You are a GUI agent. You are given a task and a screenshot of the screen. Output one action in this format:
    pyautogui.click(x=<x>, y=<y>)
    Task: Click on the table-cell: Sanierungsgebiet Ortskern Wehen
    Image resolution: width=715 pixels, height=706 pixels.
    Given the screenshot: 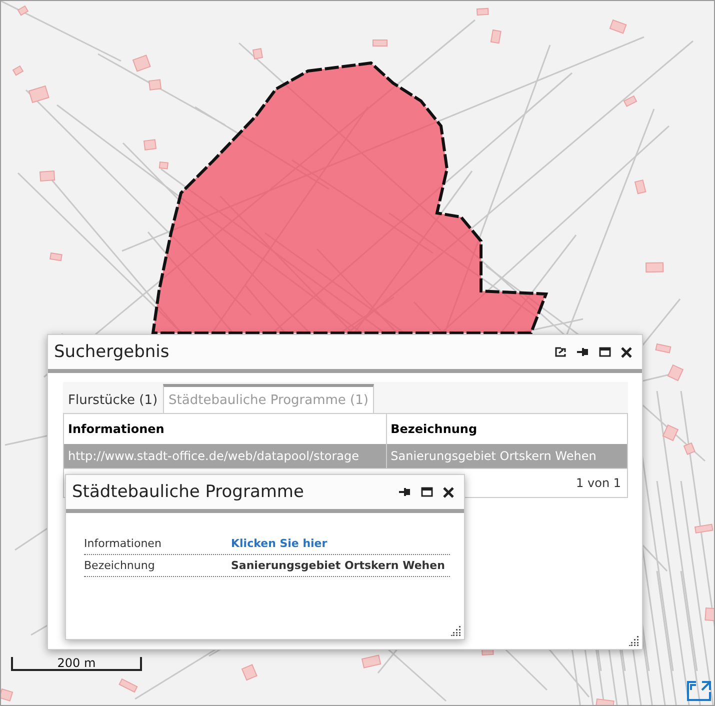 What is the action you would take?
    pyautogui.click(x=507, y=456)
    